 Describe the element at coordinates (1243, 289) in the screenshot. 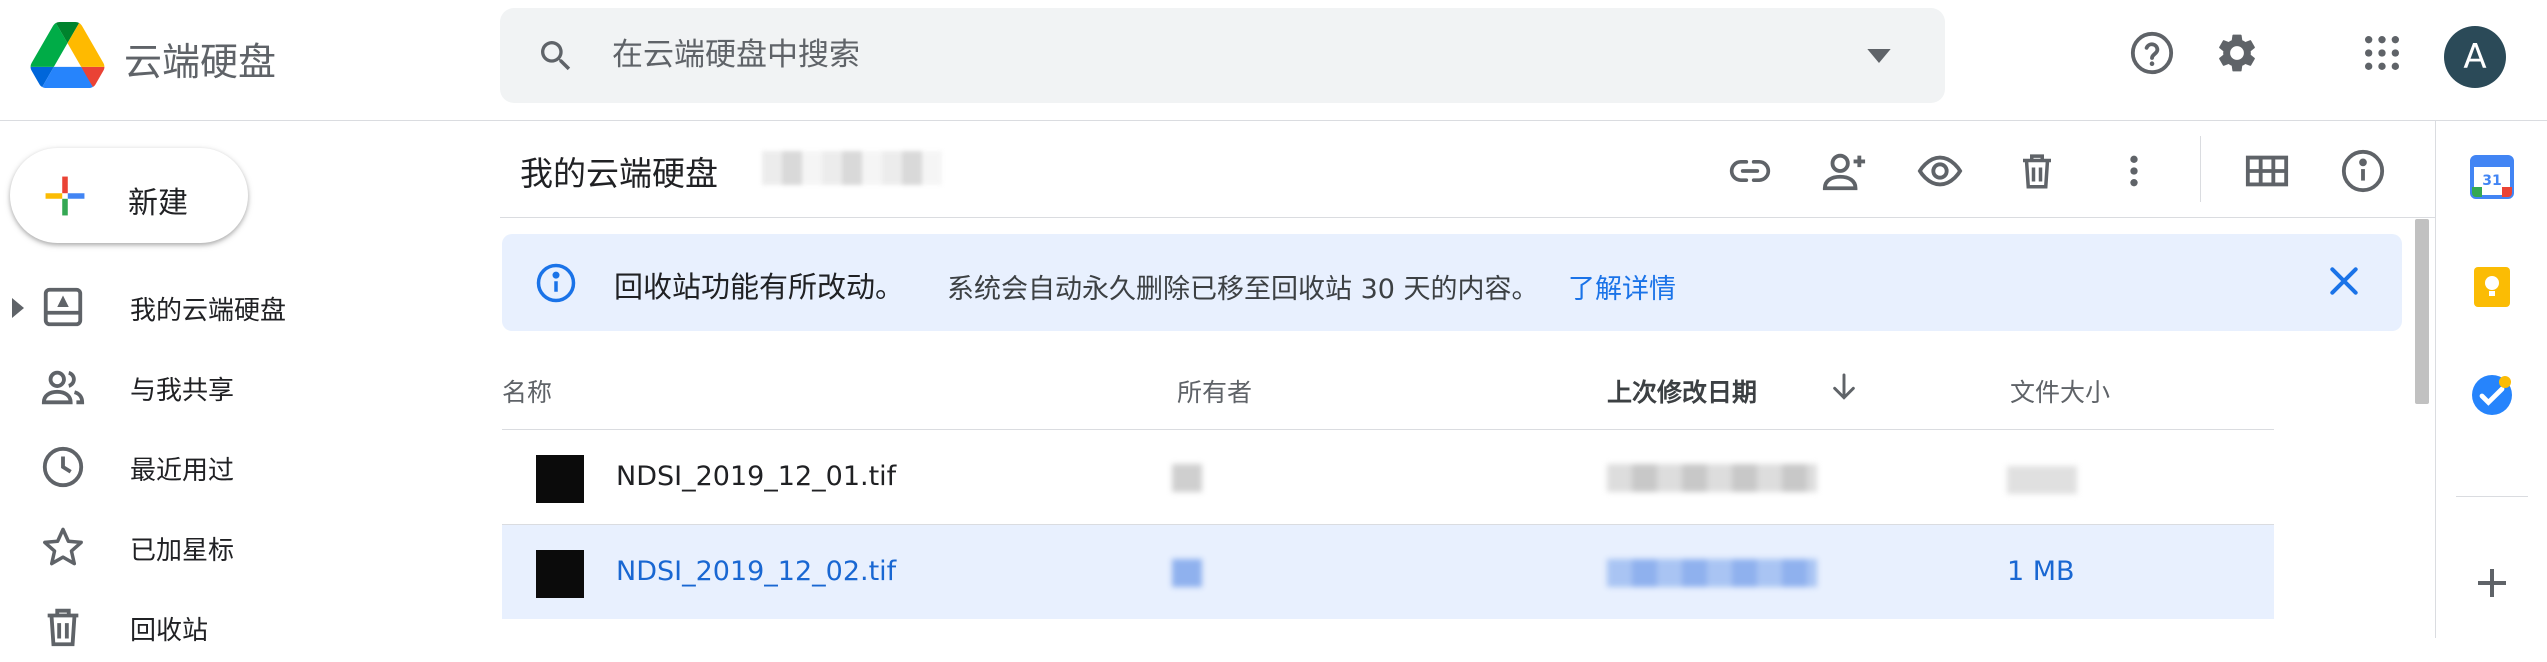

I see `banner-text: 系统会自动永久删除已移至回收站 30 天的内容。` at that location.